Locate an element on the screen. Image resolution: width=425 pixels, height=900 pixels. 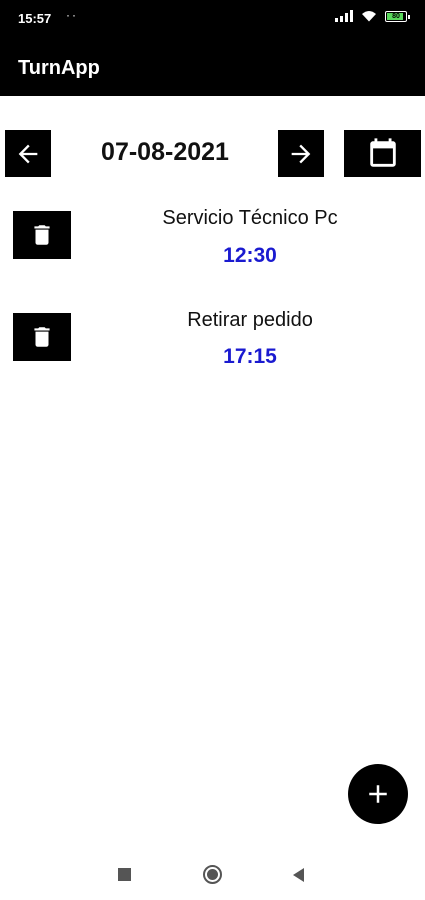
appointment-time: 17:15 is located at coordinates (250, 356).